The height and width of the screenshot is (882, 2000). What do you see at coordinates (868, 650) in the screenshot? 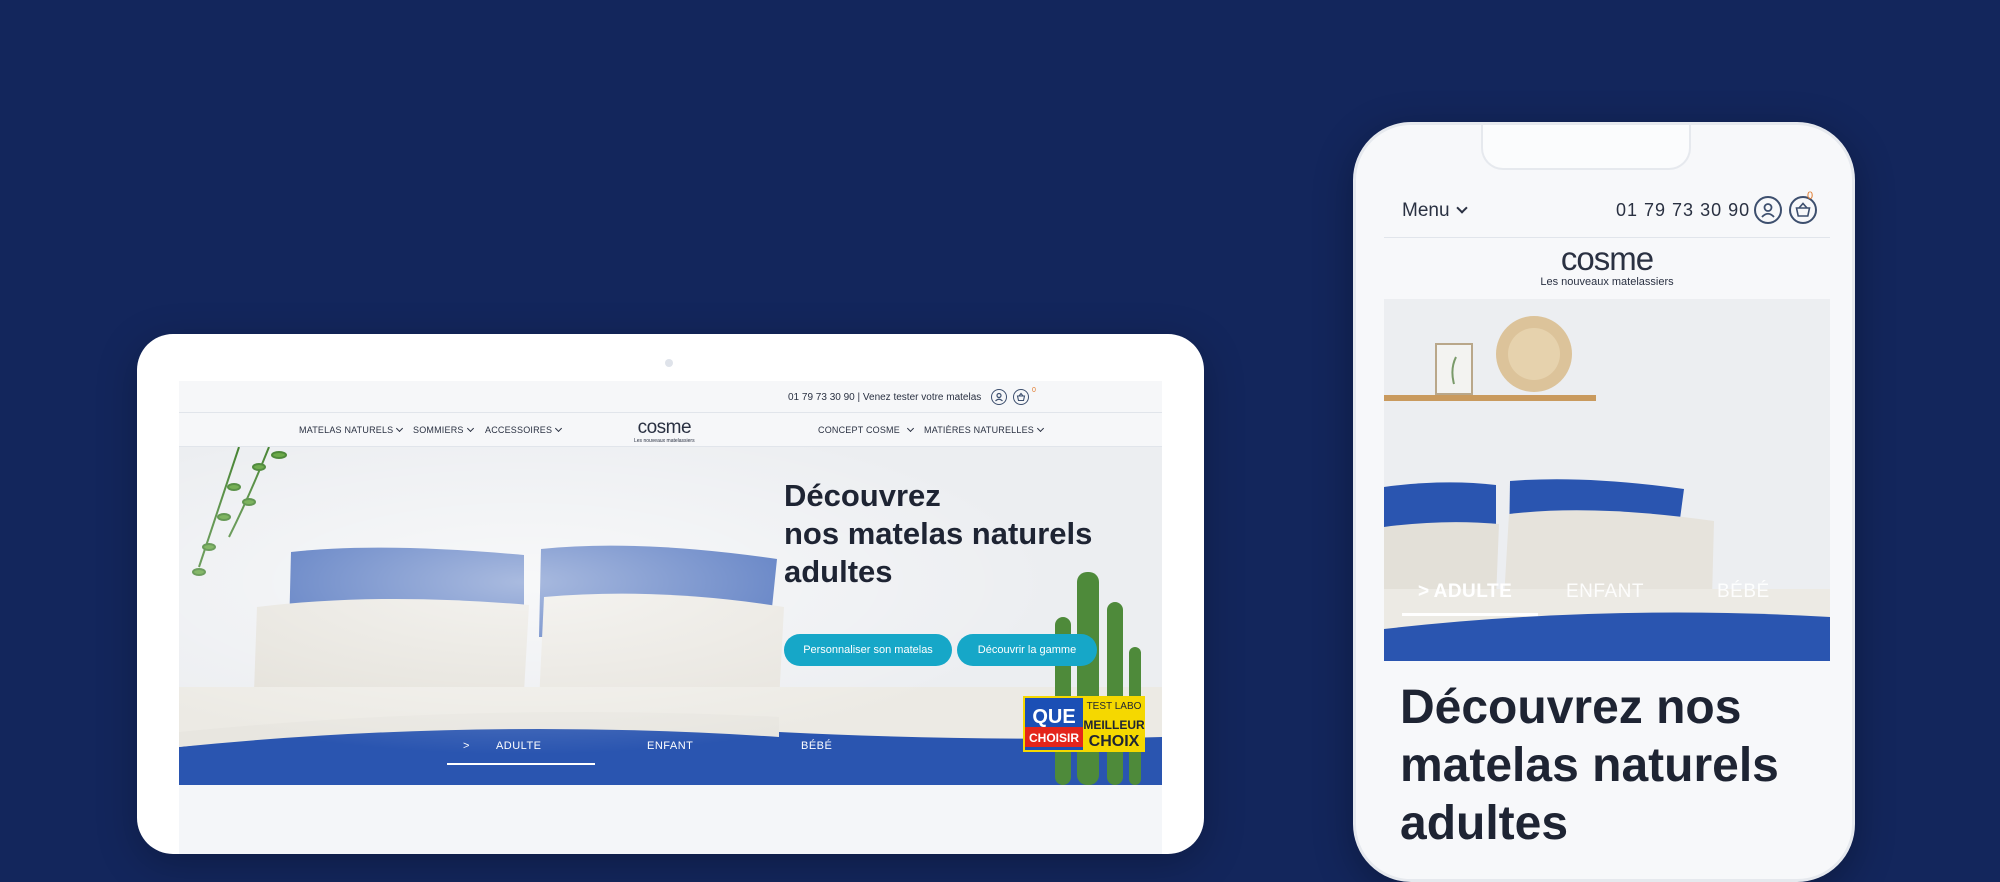
I see `customize-mattress-button: Personnaliser son matelas` at bounding box center [868, 650].